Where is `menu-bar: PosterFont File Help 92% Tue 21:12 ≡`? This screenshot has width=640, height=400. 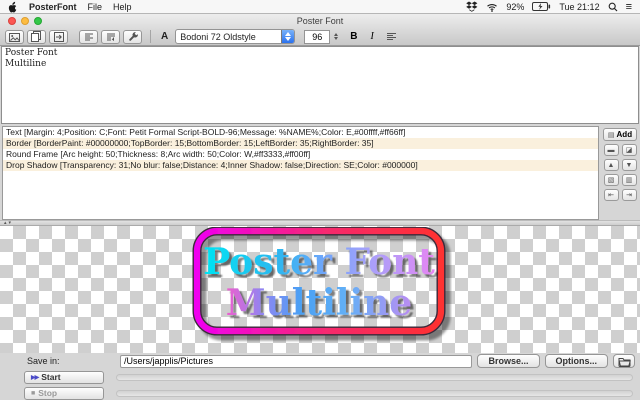 menu-bar: PosterFont File Help 92% Tue 21:12 ≡ is located at coordinates (320, 7).